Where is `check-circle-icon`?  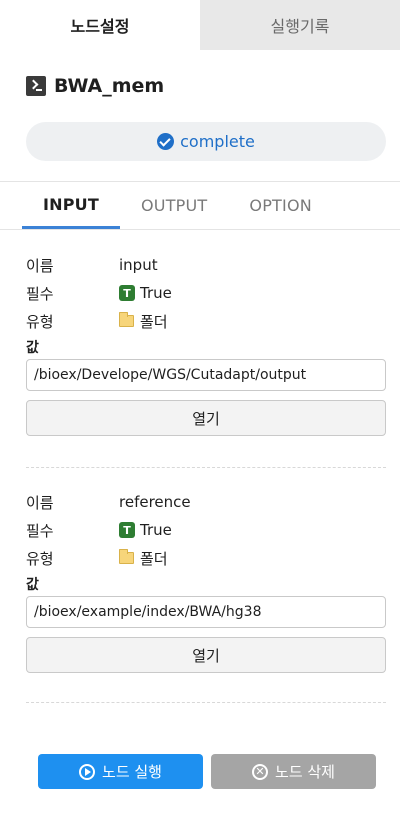 check-circle-icon is located at coordinates (166, 141).